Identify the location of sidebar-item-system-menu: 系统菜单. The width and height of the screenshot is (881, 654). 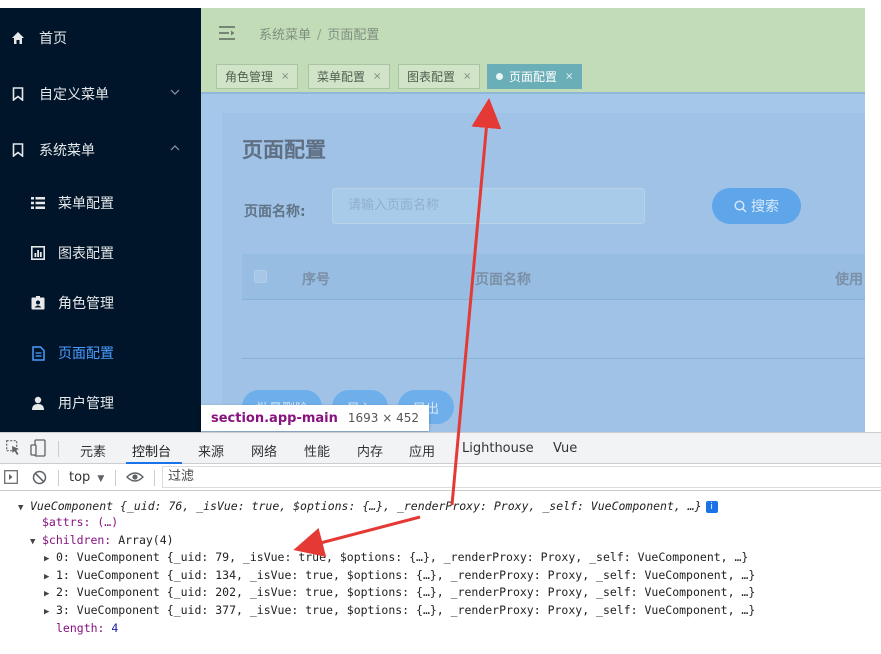
(100, 150).